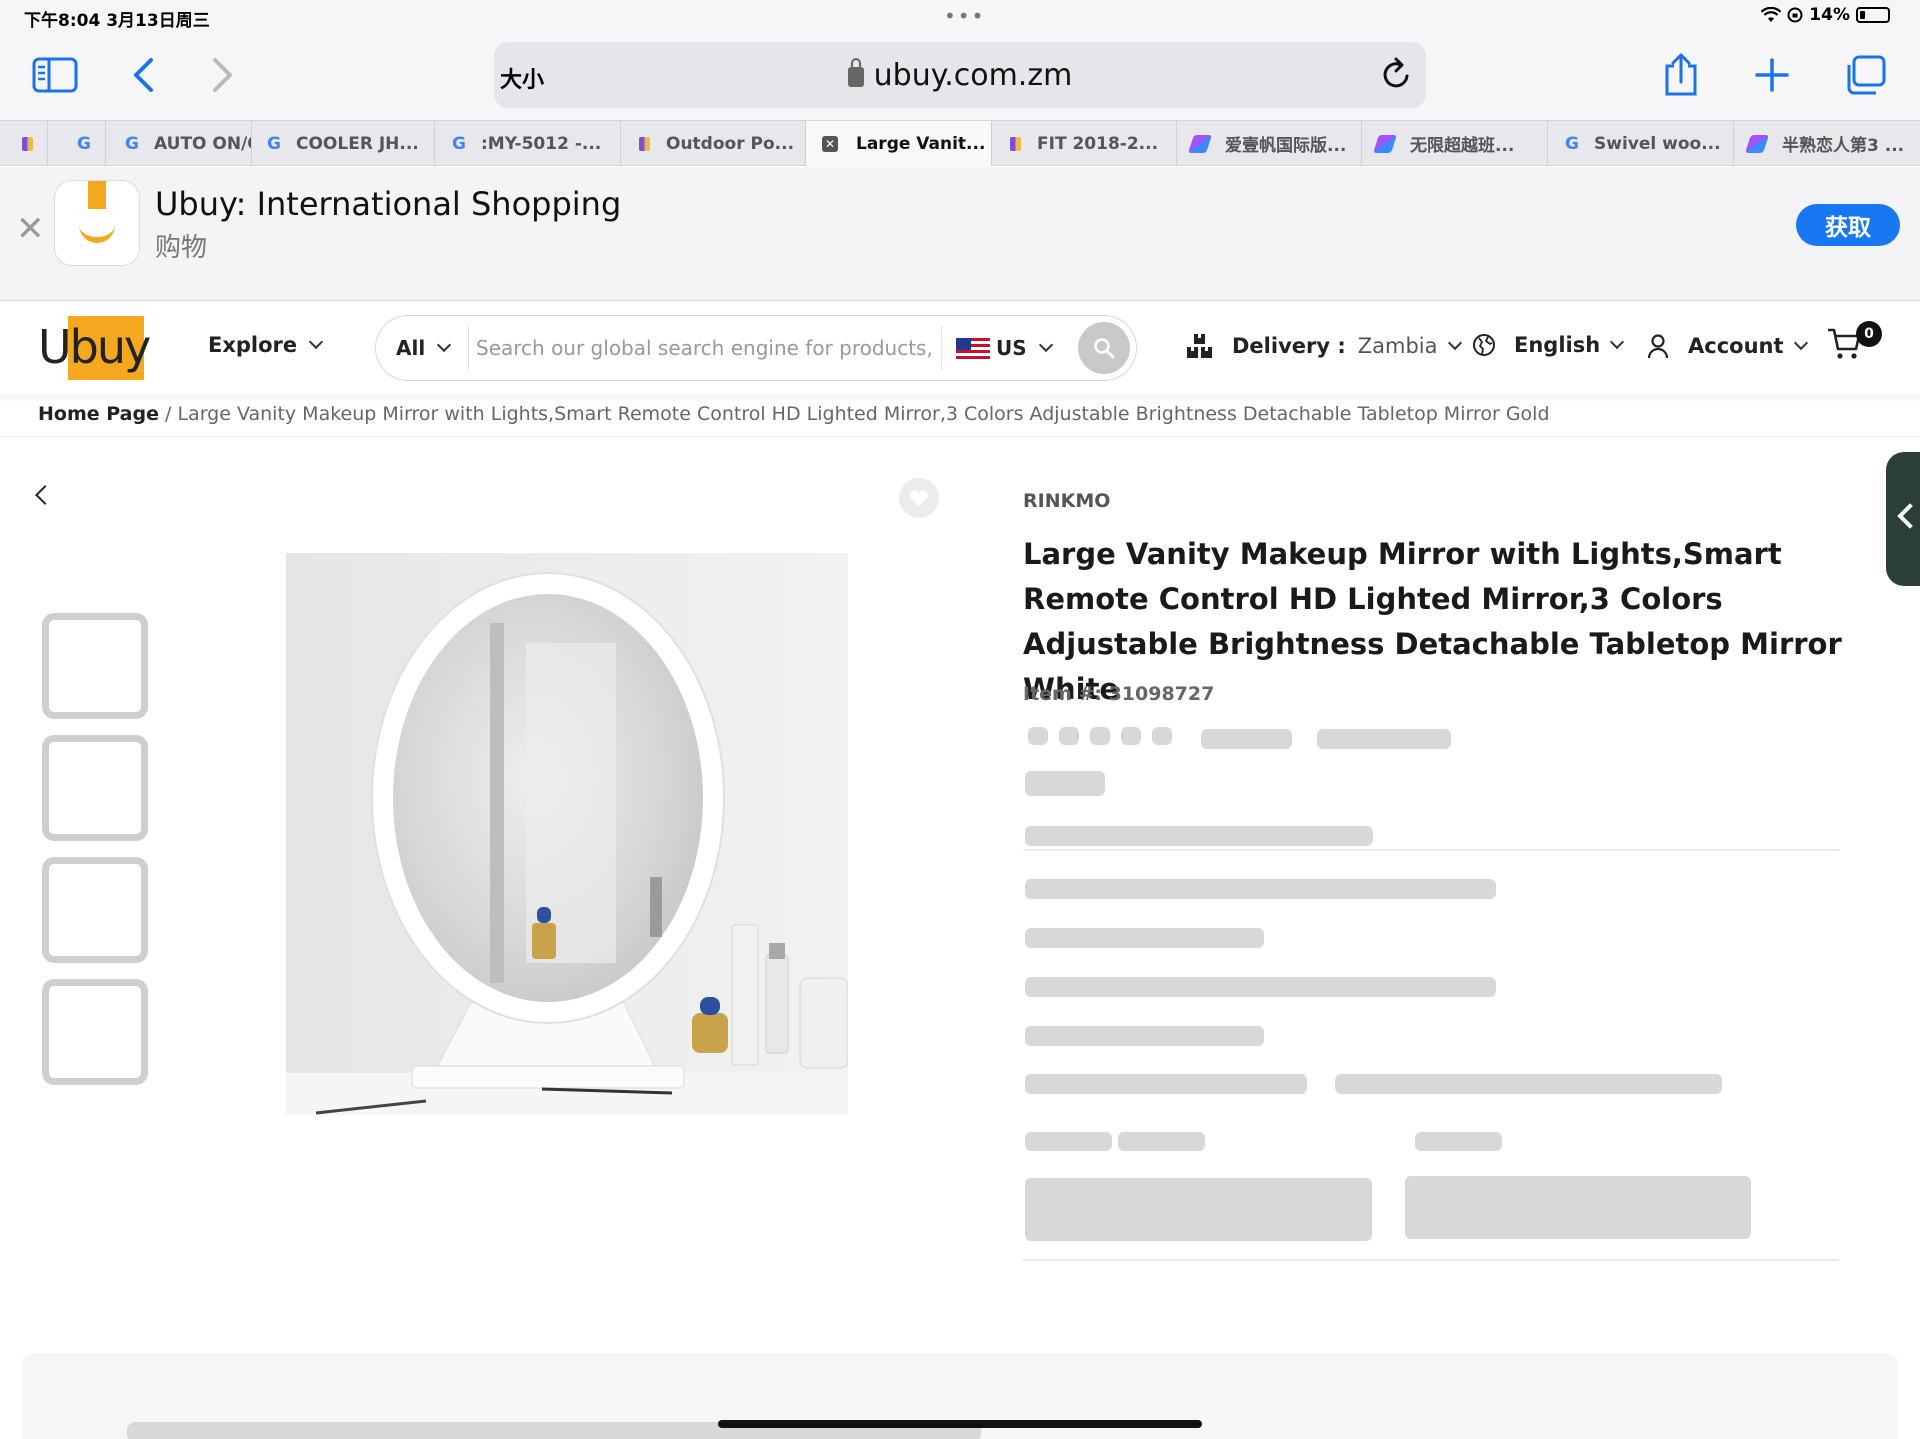 The height and width of the screenshot is (1439, 1920). I want to click on app-title: Ubuy: International Shopping, so click(388, 204).